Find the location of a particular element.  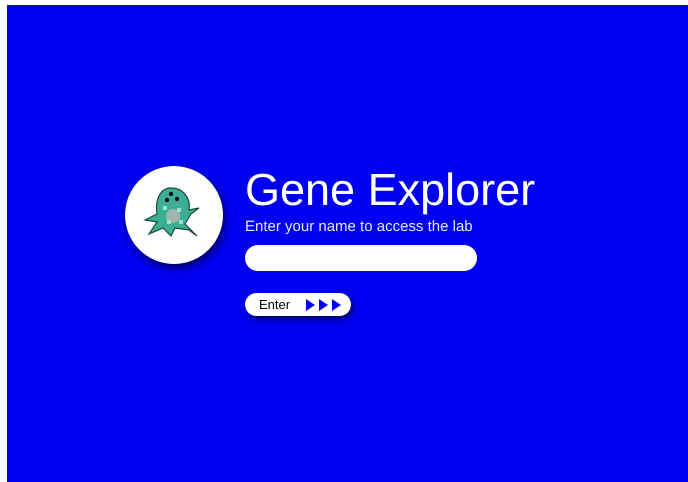

name-field is located at coordinates (361, 258).